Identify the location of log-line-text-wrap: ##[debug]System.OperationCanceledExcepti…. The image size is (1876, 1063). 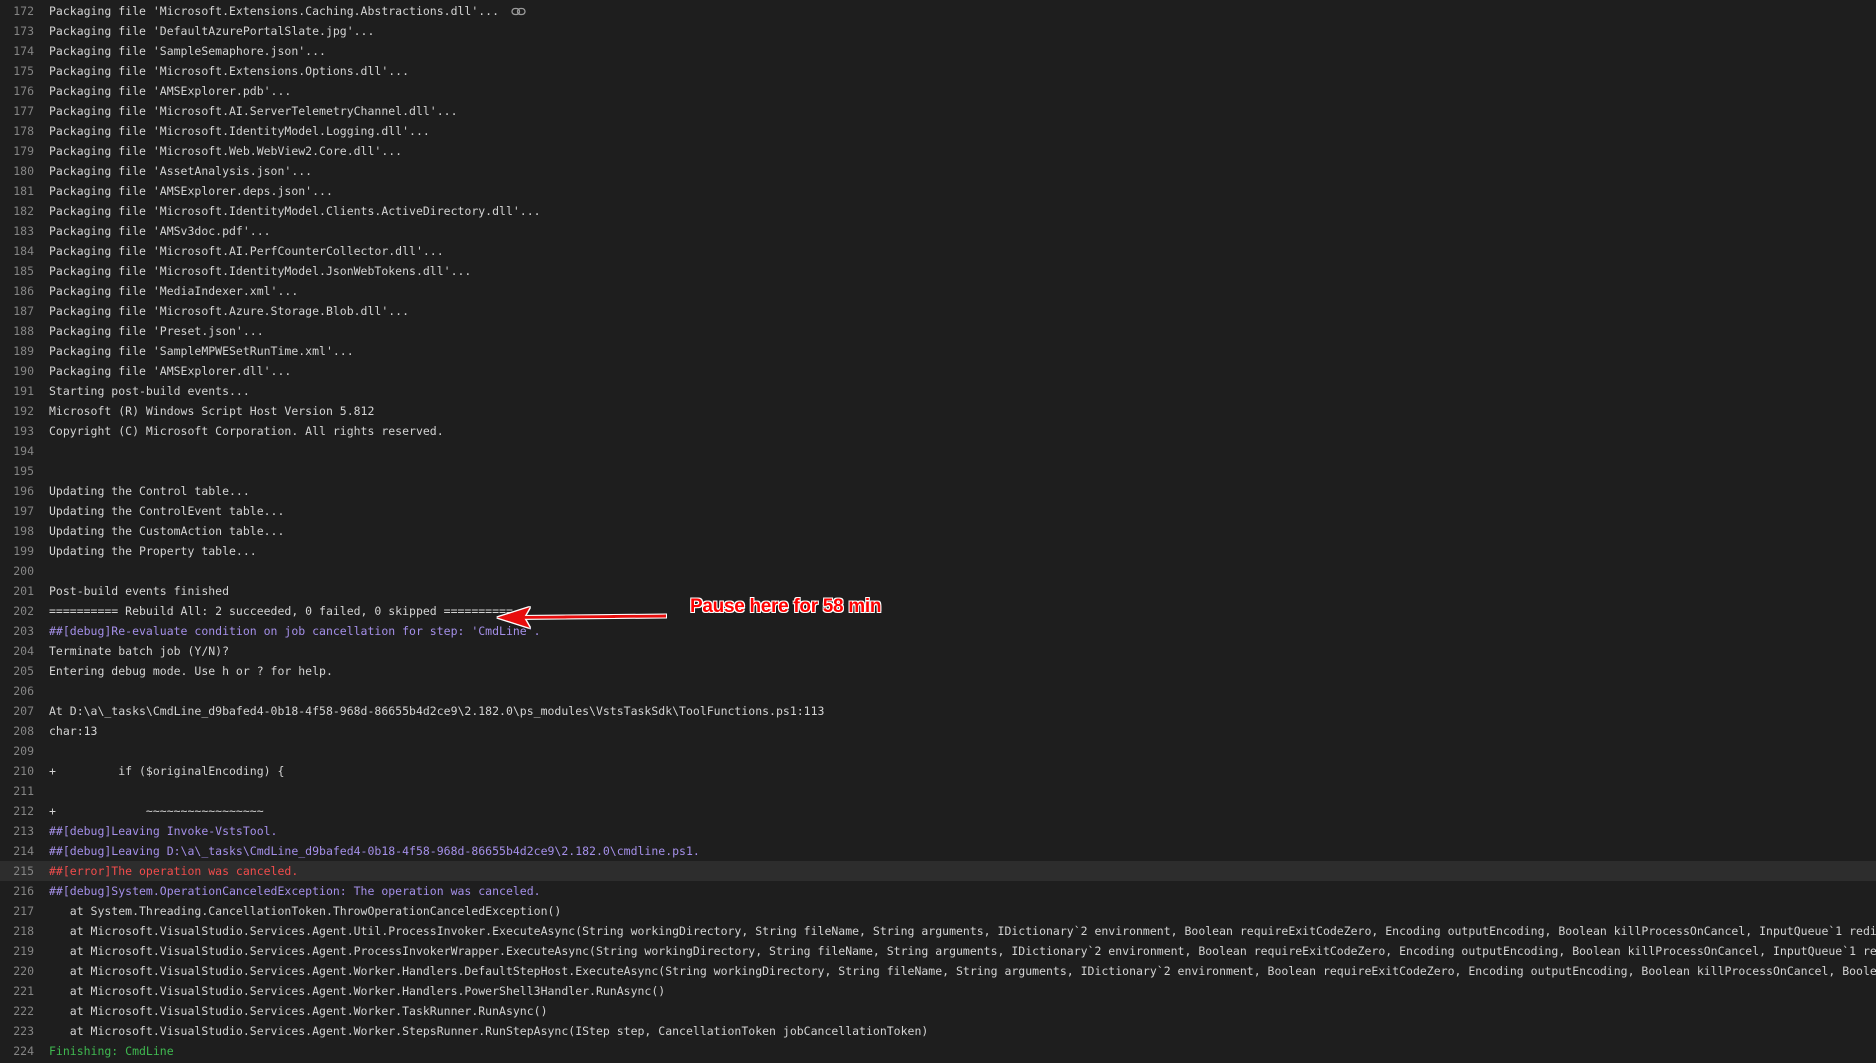
(962, 891).